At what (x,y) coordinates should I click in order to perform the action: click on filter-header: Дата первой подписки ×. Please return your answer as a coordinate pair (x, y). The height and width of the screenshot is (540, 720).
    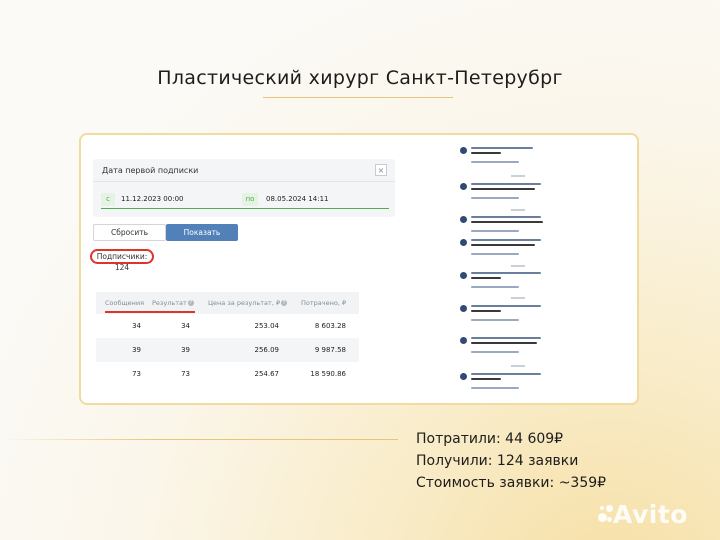
    Looking at the image, I should click on (244, 170).